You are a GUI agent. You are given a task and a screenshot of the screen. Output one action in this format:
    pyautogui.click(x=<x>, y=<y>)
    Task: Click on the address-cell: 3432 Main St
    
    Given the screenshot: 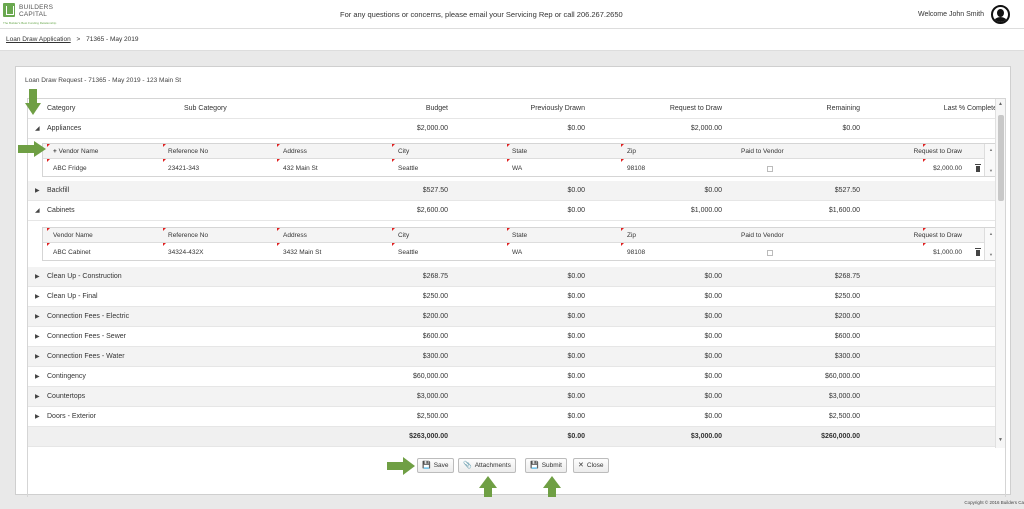 What is the action you would take?
    pyautogui.click(x=302, y=252)
    